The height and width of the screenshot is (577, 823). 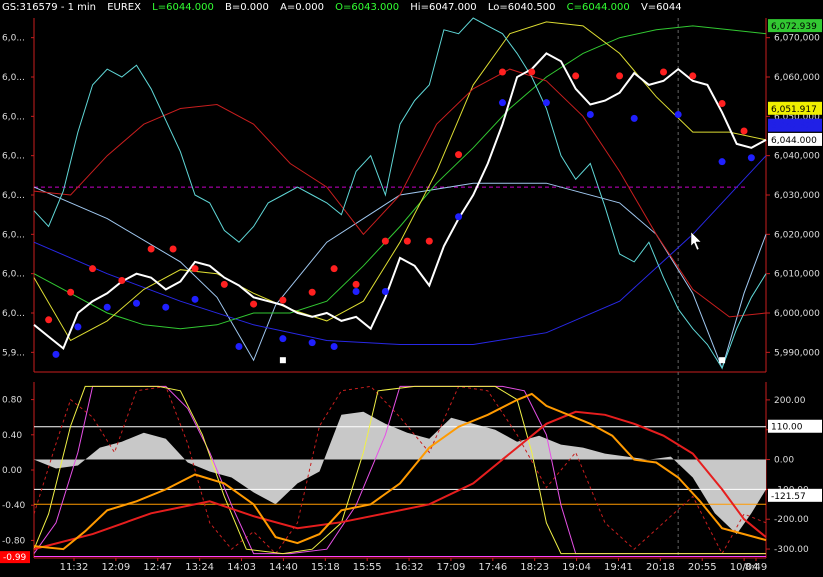 What do you see at coordinates (157, 567) in the screenshot?
I see `x-axis-label: 12:47` at bounding box center [157, 567].